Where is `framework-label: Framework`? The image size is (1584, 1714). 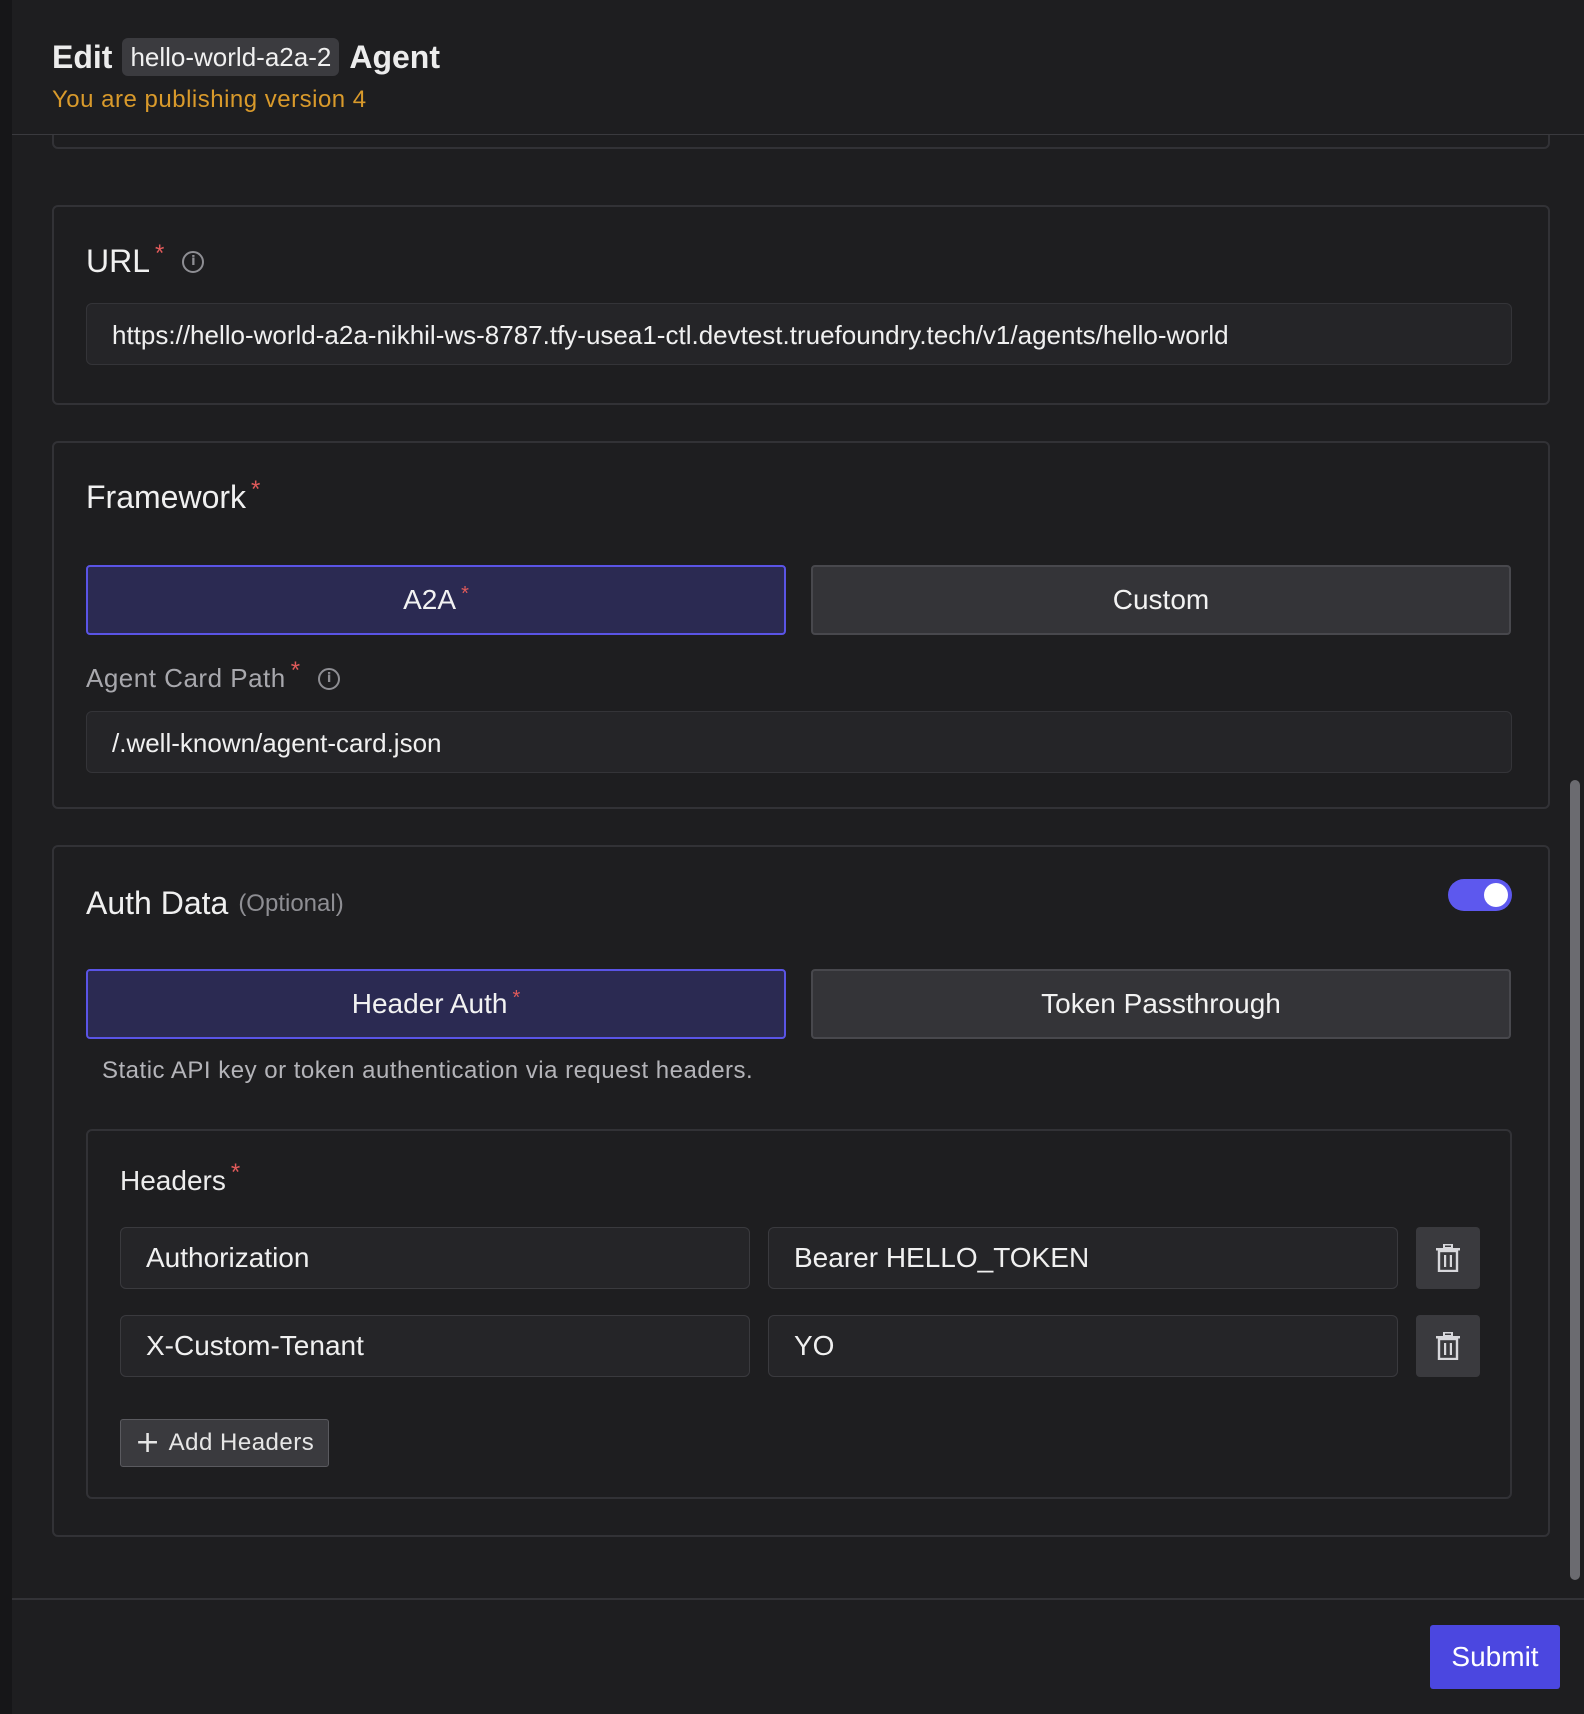 framework-label: Framework is located at coordinates (166, 497).